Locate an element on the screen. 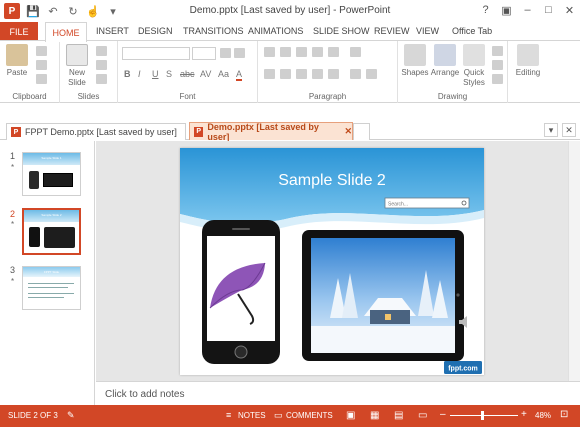 The width and height of the screenshot is (580, 427). arrange-label: Arrange is located at coordinates (445, 72).